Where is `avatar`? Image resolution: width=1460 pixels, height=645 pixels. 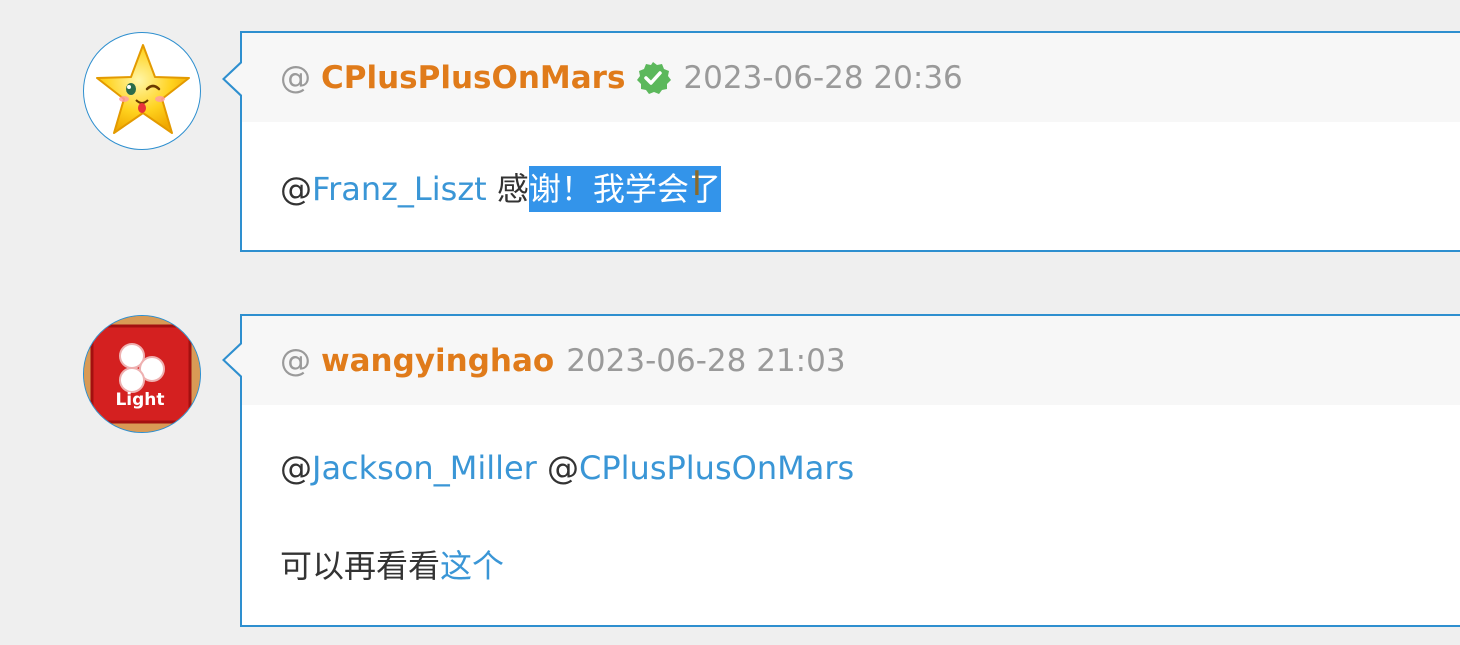 avatar is located at coordinates (142, 91).